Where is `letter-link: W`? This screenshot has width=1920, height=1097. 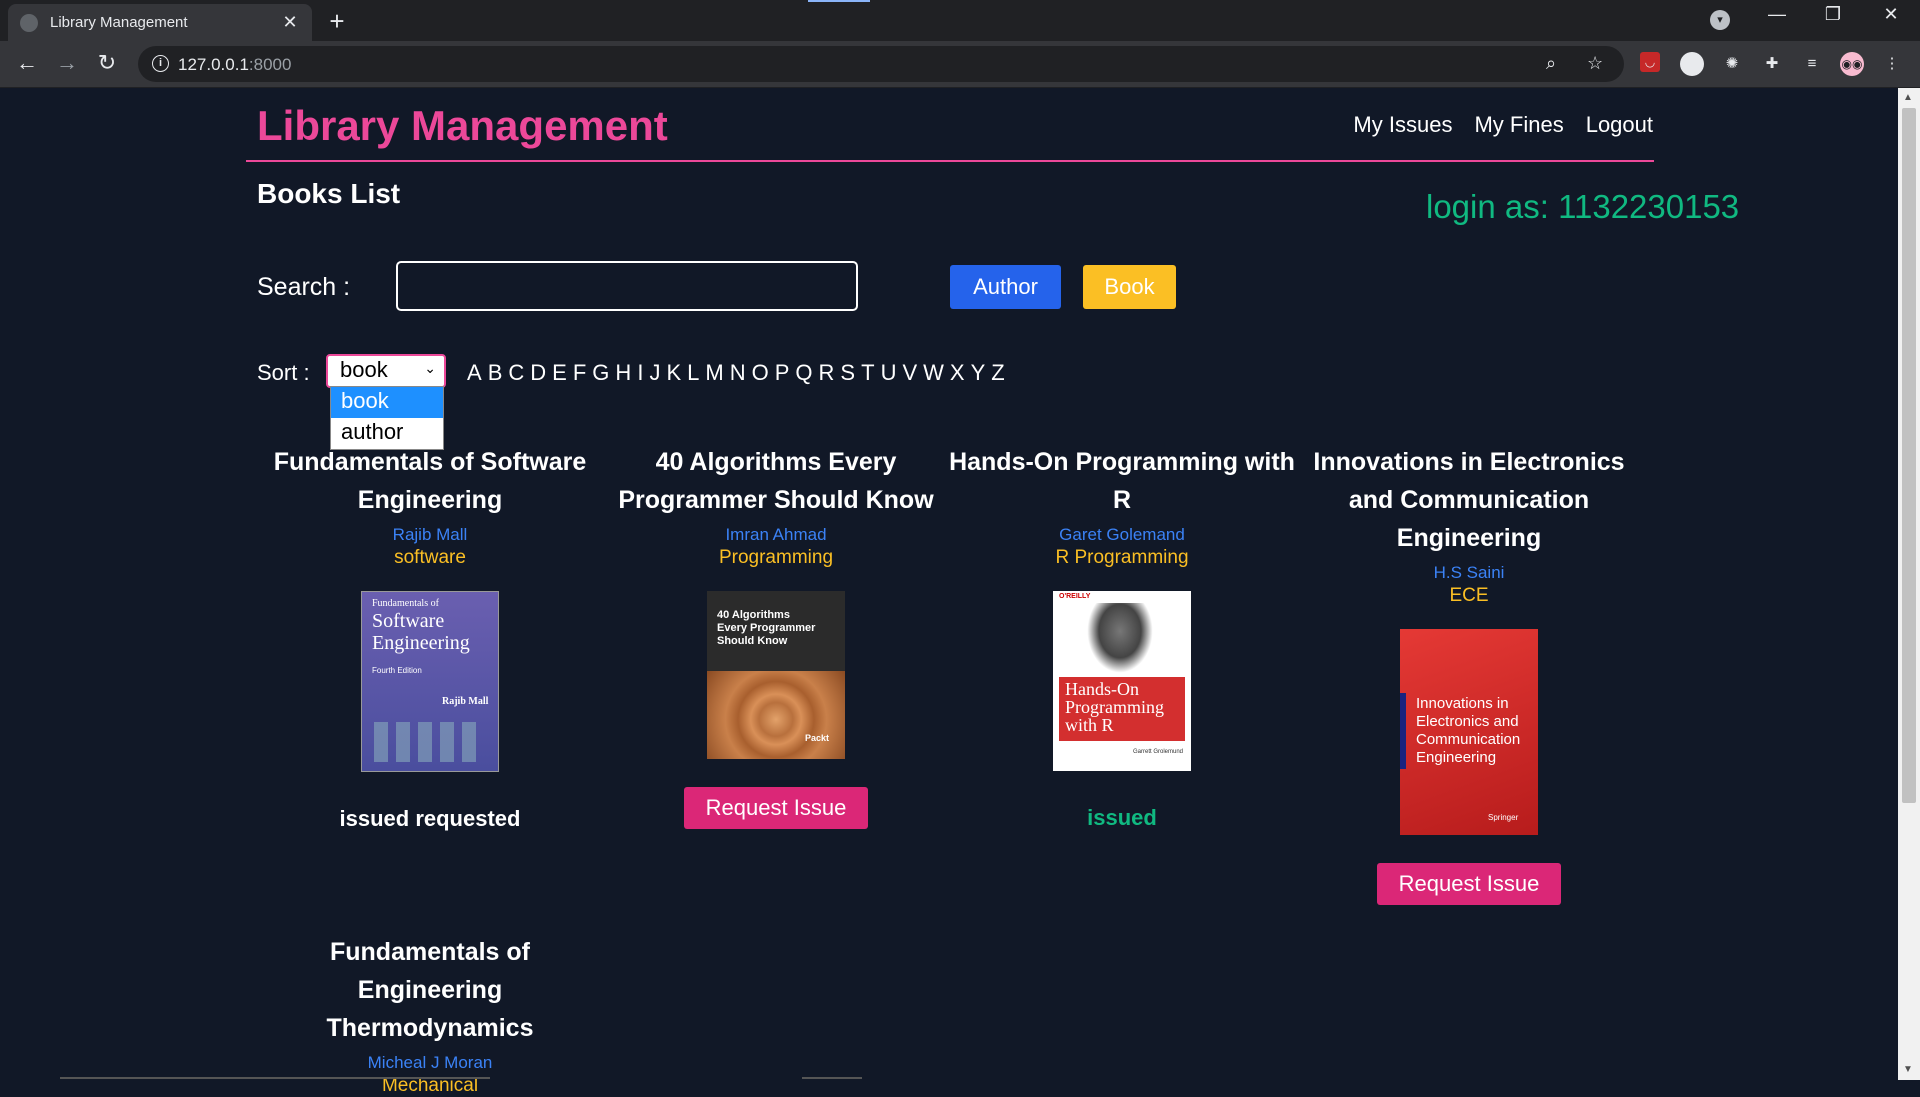
letter-link: W is located at coordinates (933, 373).